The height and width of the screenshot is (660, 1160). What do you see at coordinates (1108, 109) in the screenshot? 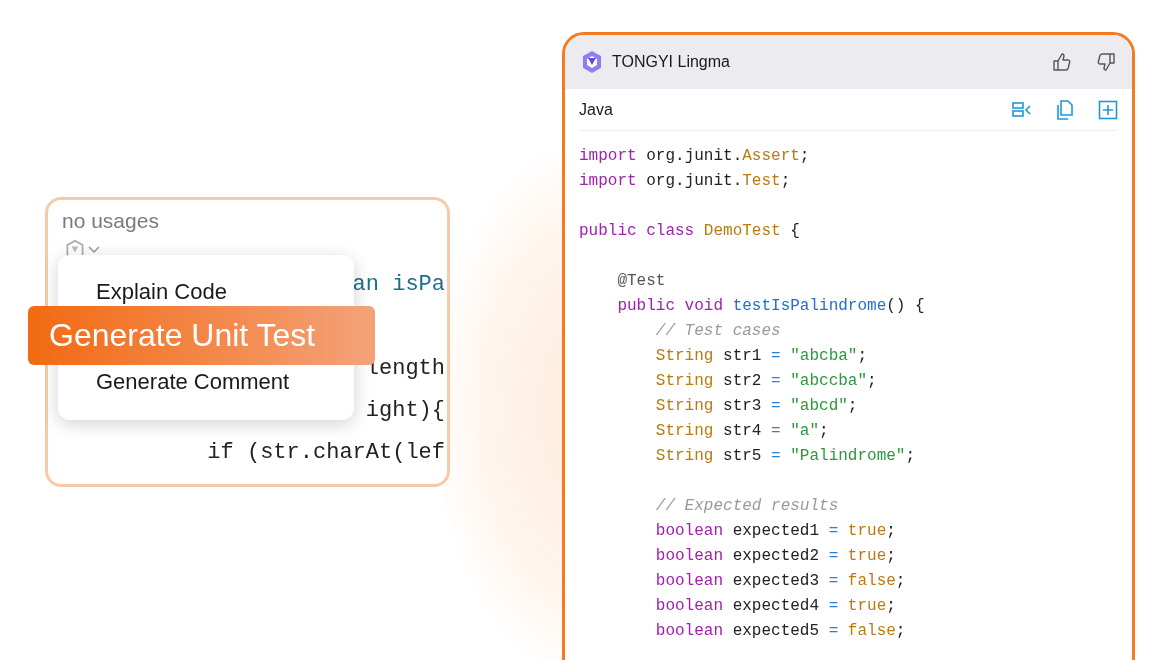
I see `add-file-icon` at bounding box center [1108, 109].